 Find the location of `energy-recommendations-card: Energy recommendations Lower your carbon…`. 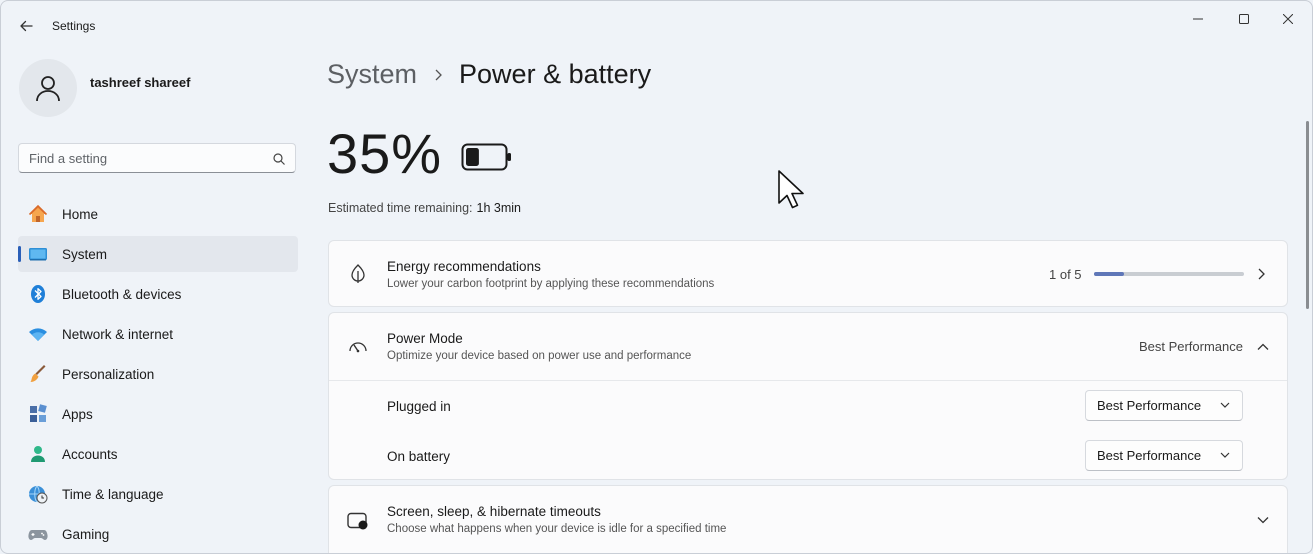

energy-recommendations-card: Energy recommendations Lower your carbon… is located at coordinates (808, 273).